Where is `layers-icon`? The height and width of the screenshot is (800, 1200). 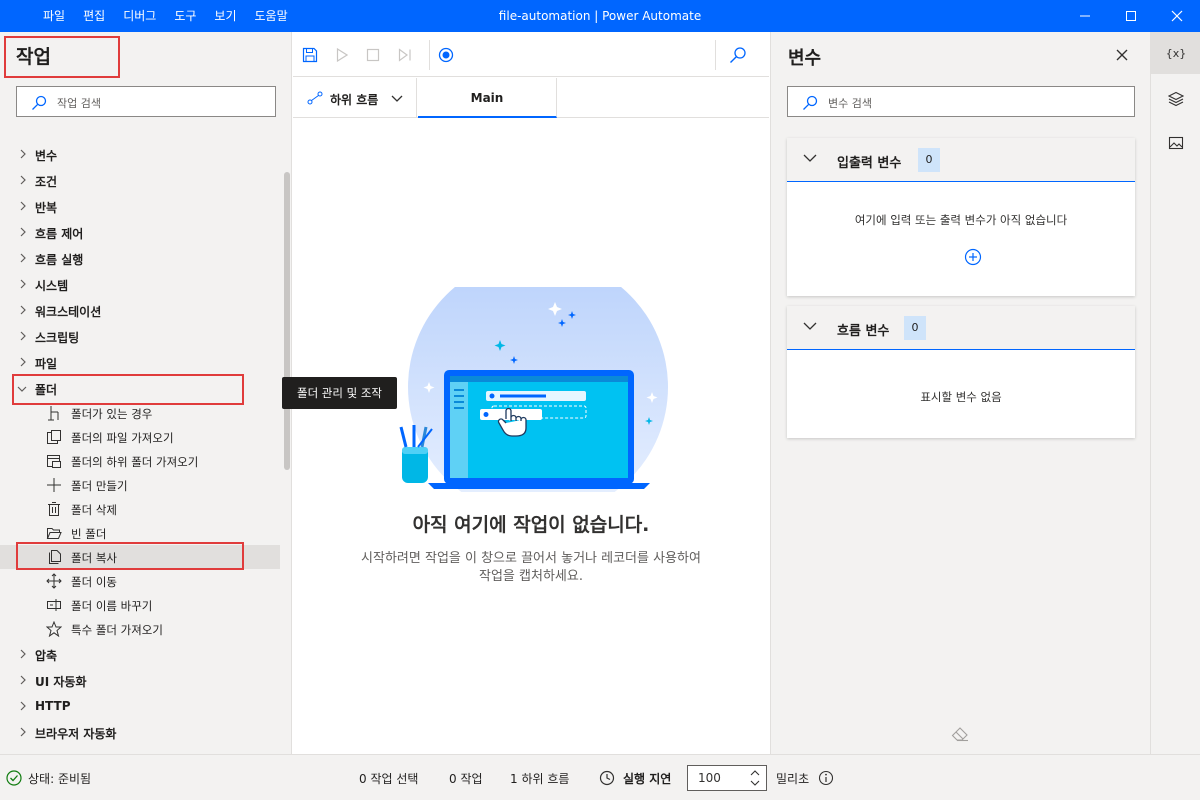 layers-icon is located at coordinates (1176, 99).